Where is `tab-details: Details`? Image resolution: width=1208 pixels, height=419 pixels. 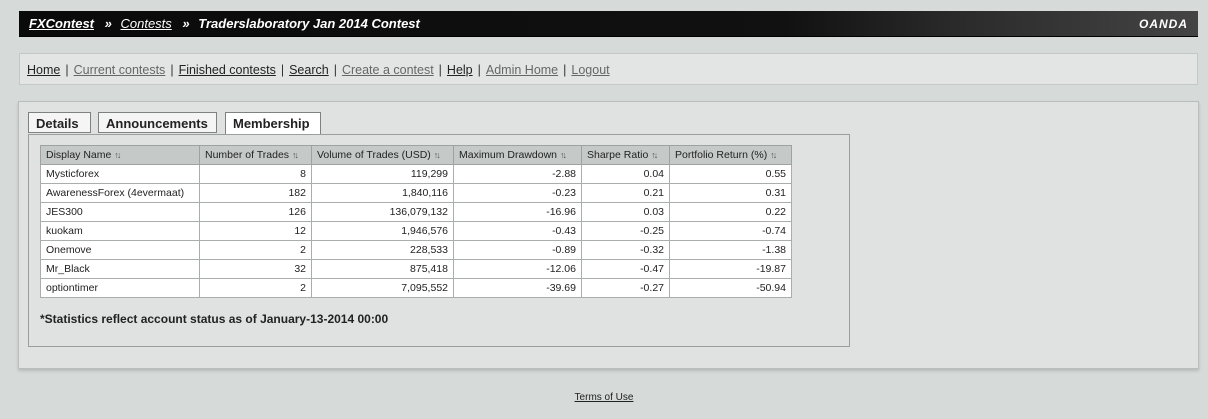 tab-details: Details is located at coordinates (59, 122).